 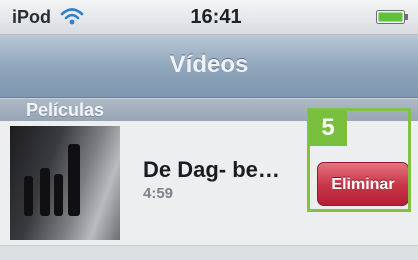 What do you see at coordinates (65, 110) in the screenshot?
I see `section-header-label: Películas` at bounding box center [65, 110].